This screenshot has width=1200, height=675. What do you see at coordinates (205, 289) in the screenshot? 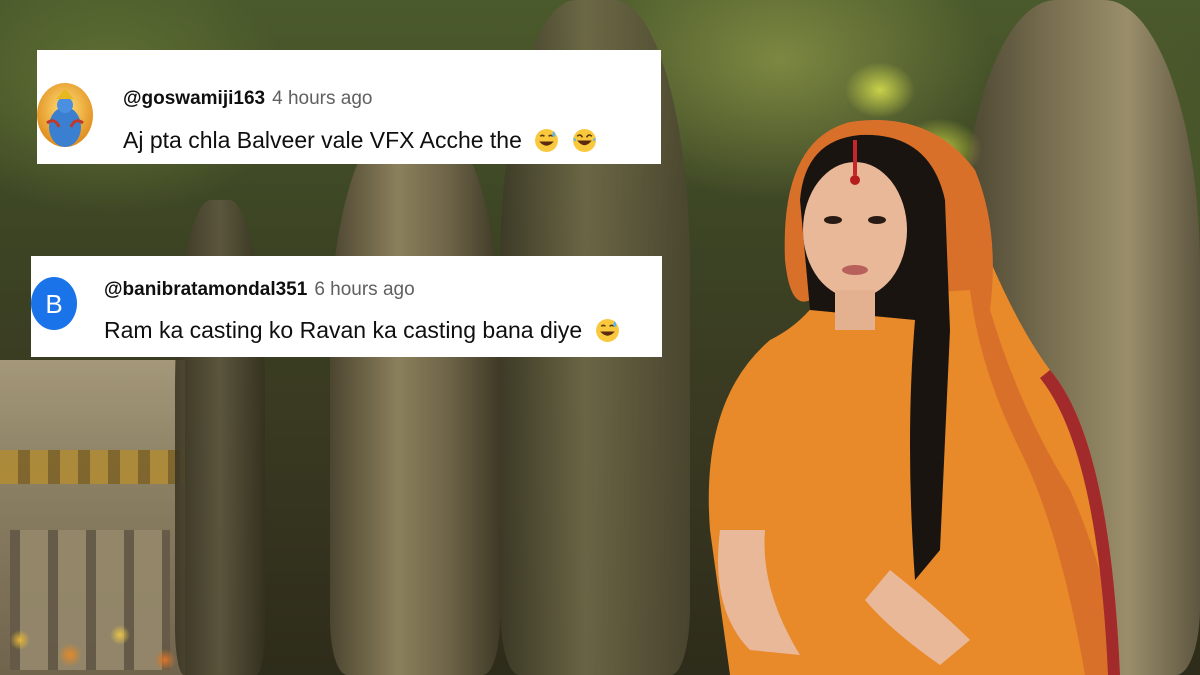
I see `username-link: @banibratamondal351` at bounding box center [205, 289].